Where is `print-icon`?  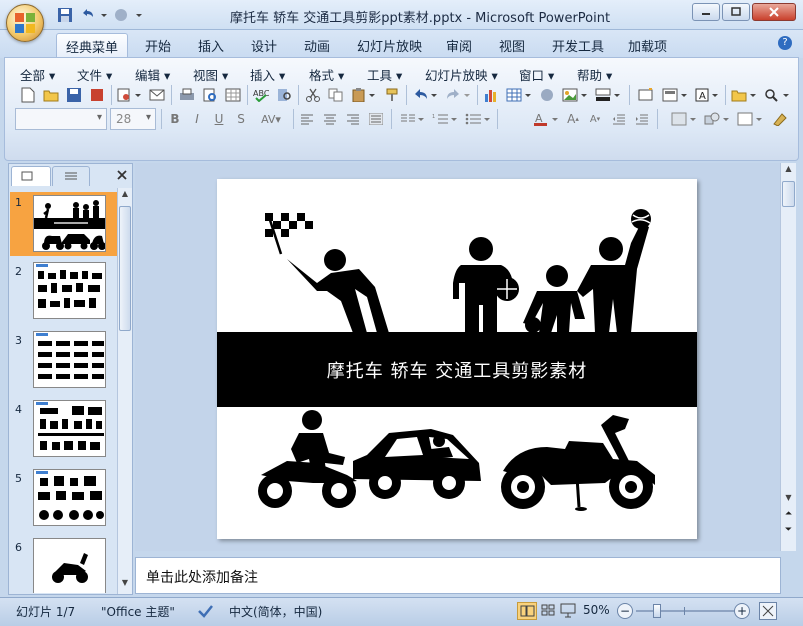 print-icon is located at coordinates (187, 95).